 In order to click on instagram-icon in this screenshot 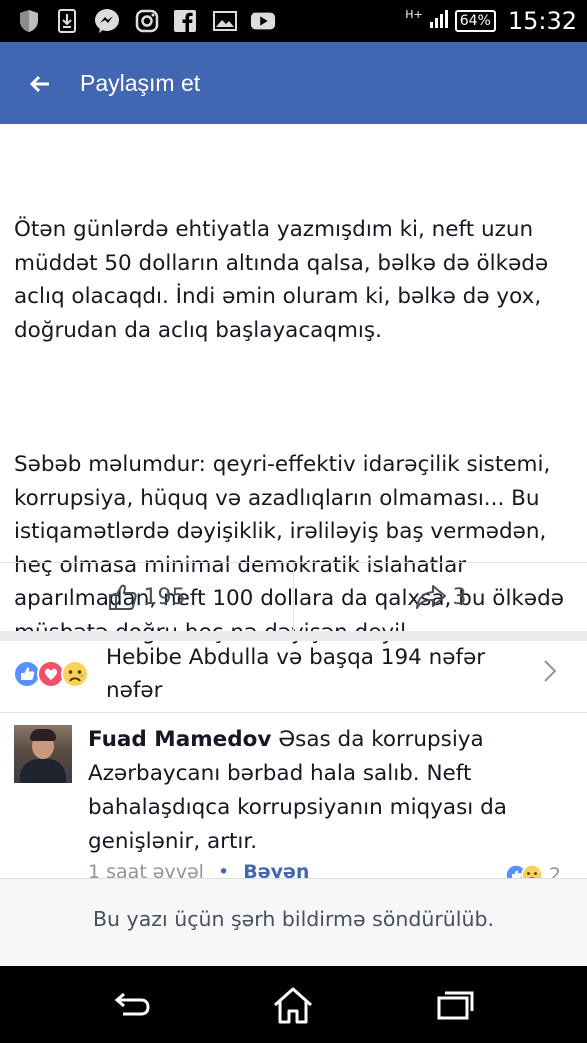, I will do `click(147, 21)`.